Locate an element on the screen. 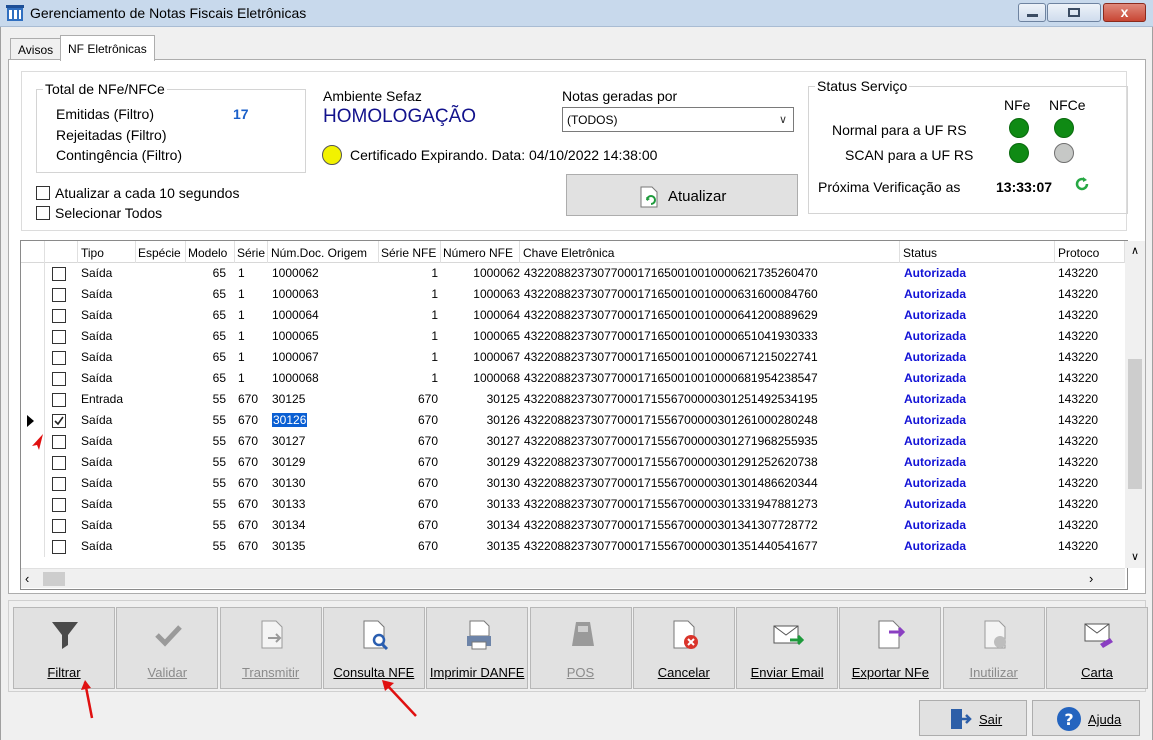  filtrar-button: Filtrar is located at coordinates (64, 648).